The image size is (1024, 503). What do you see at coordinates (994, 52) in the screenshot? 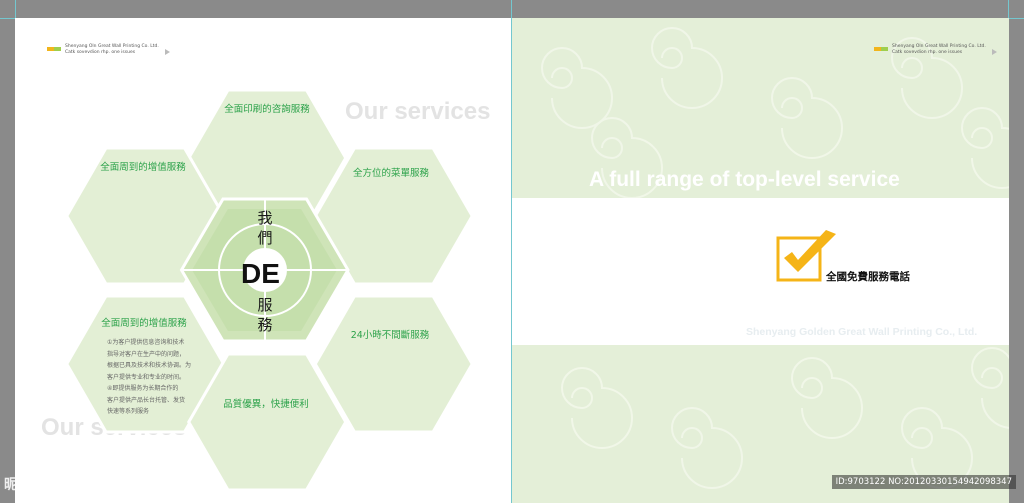
I see `arrow-icon` at bounding box center [994, 52].